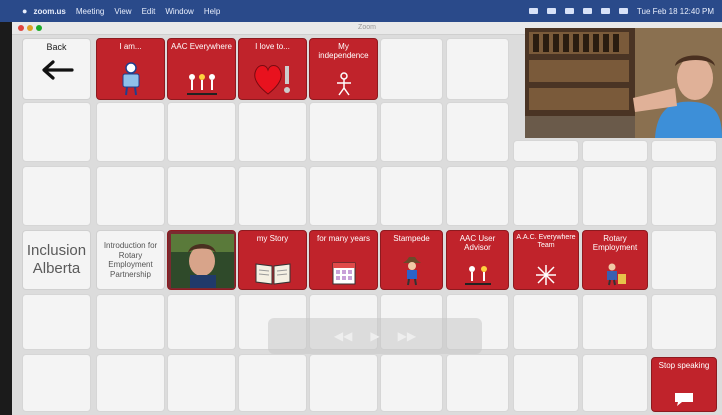 The width and height of the screenshot is (722, 415). I want to click on wifi-icon, so click(587, 11).